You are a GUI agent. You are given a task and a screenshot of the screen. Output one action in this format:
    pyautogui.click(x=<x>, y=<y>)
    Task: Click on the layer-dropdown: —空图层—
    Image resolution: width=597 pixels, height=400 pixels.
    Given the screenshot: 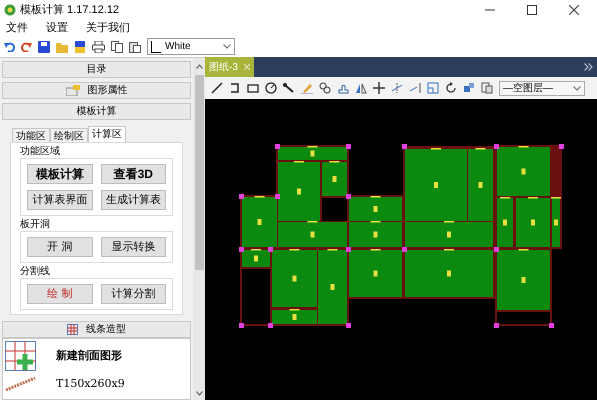 What is the action you would take?
    pyautogui.click(x=542, y=88)
    